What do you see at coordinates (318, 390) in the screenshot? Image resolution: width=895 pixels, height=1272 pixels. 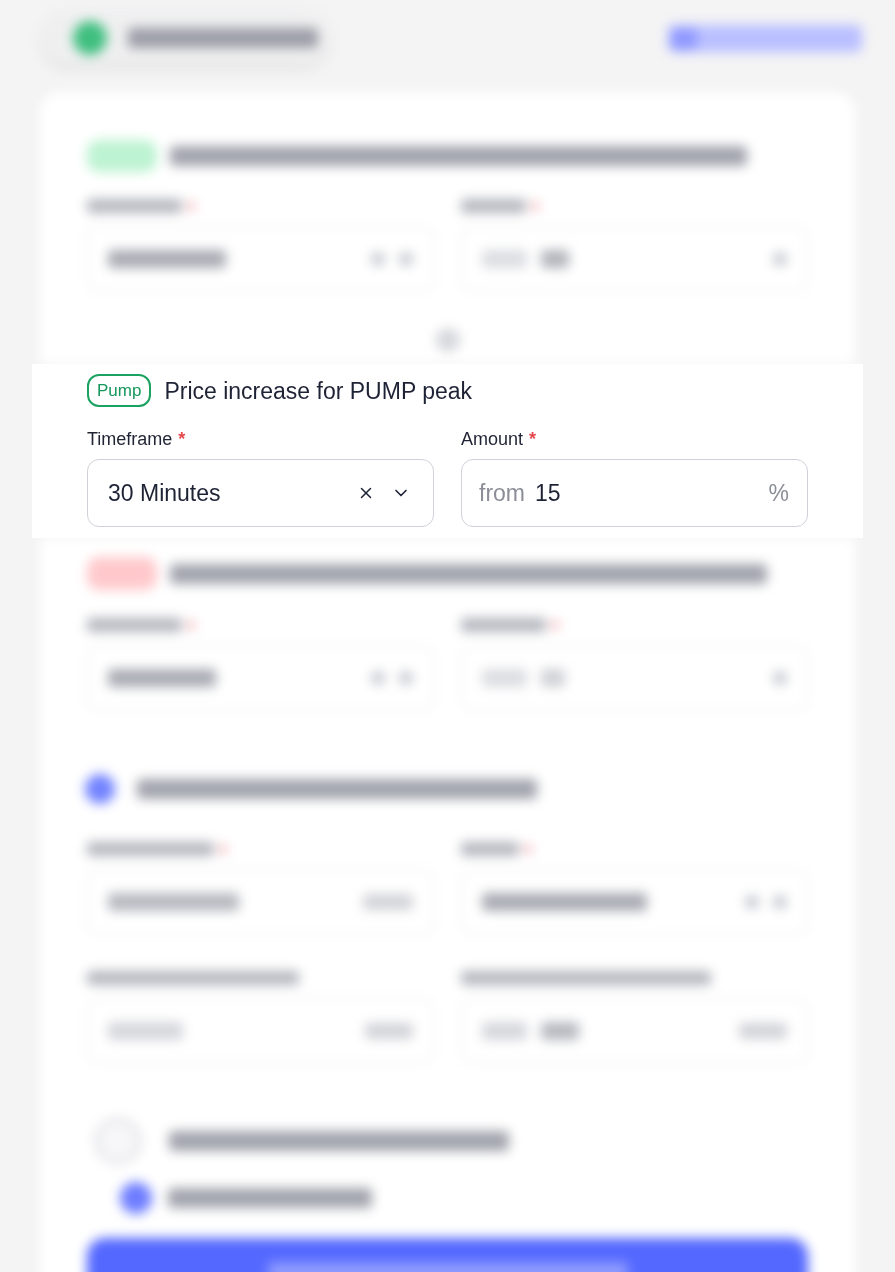 I see `section-title: Price increase for PUMP peak` at bounding box center [318, 390].